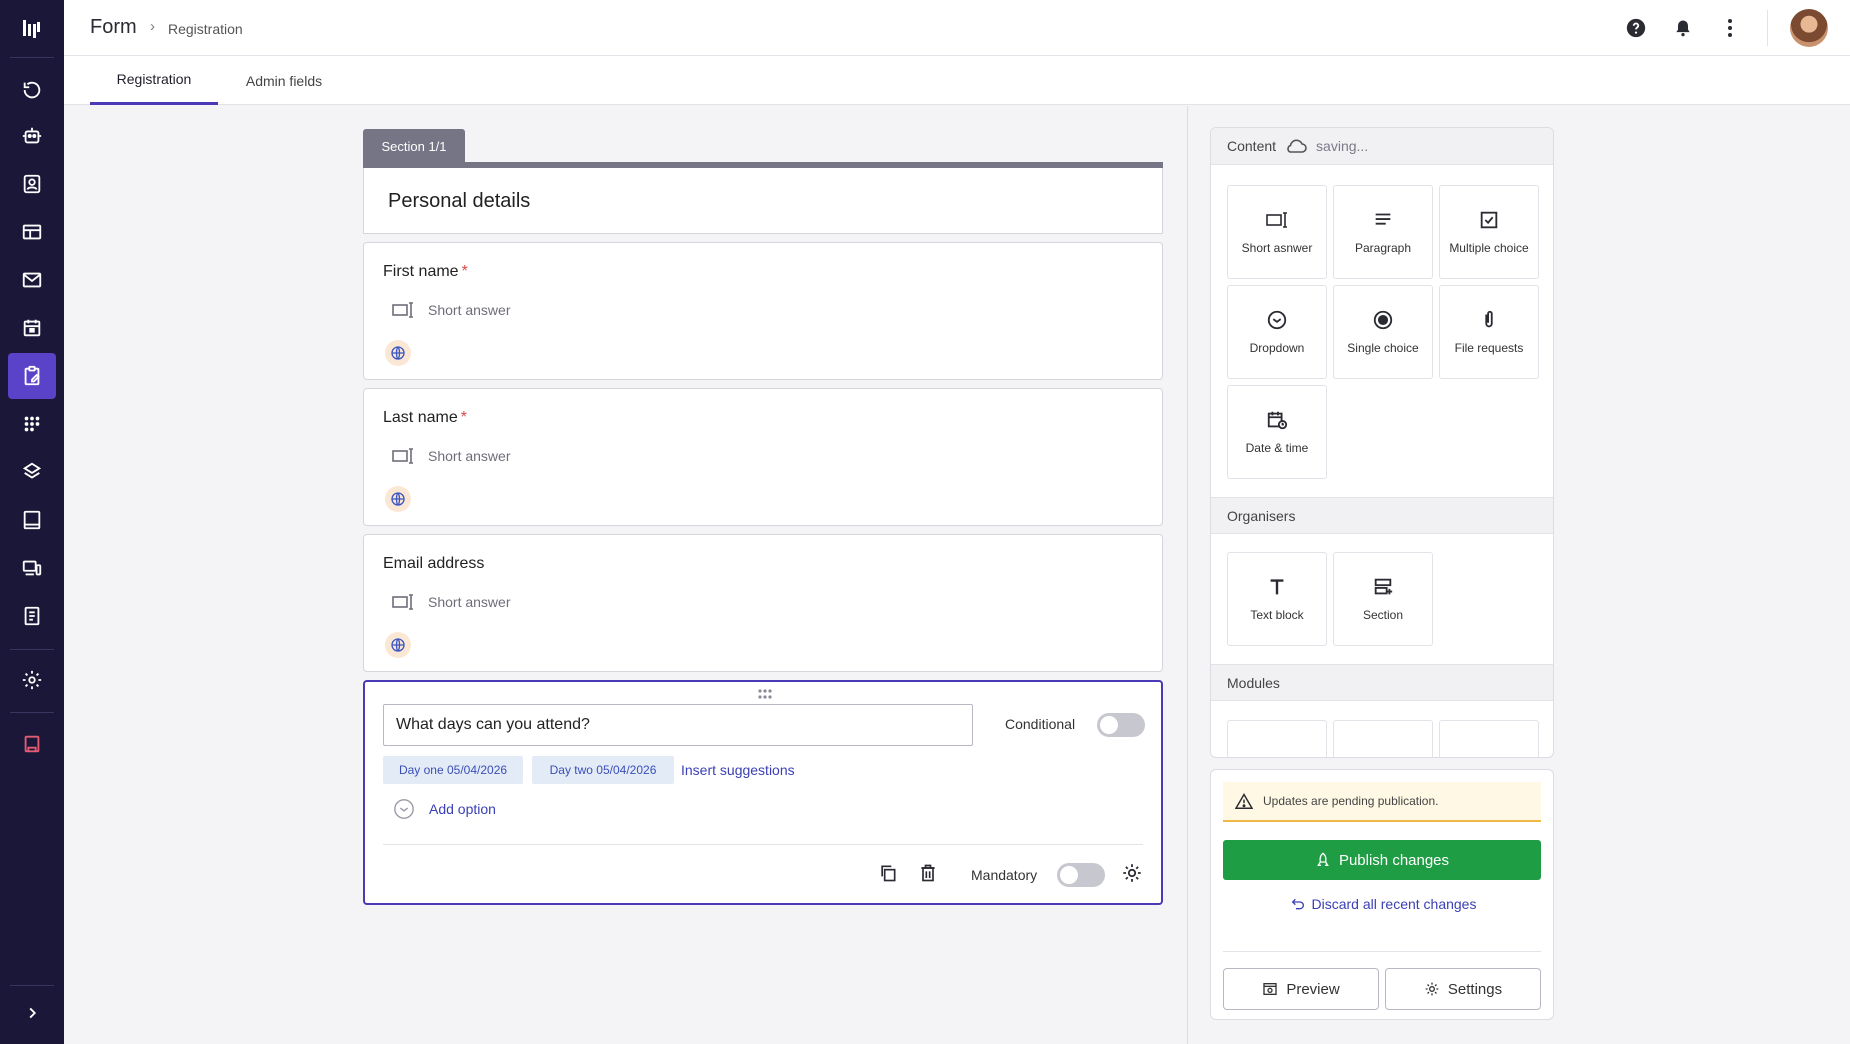 This screenshot has width=1850, height=1044. Describe the element at coordinates (32, 616) in the screenshot. I see `nav-document-icon` at that location.